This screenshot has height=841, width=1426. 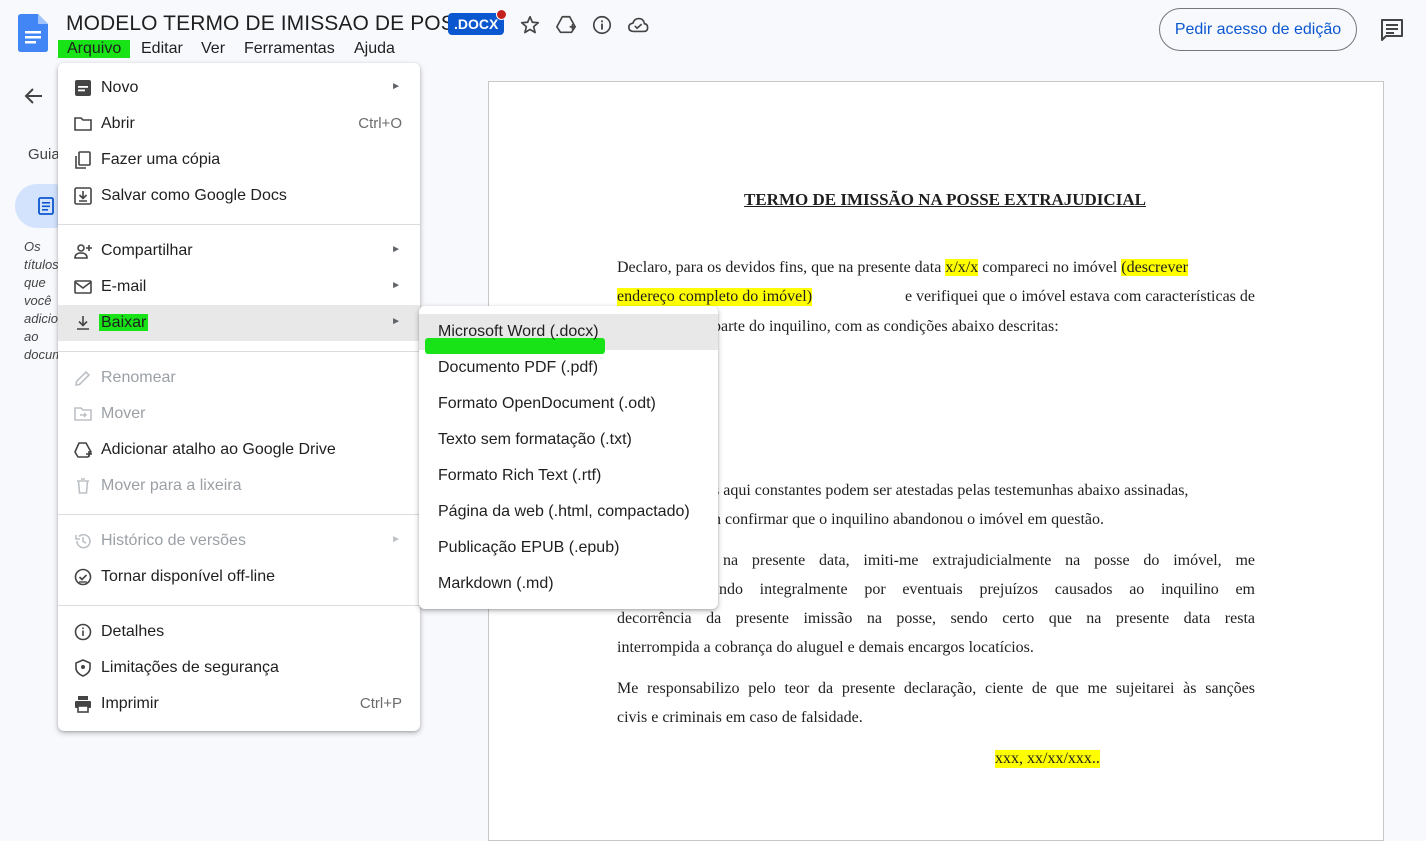 I want to click on download-html: Página da web (.html, compactado), so click(x=568, y=512).